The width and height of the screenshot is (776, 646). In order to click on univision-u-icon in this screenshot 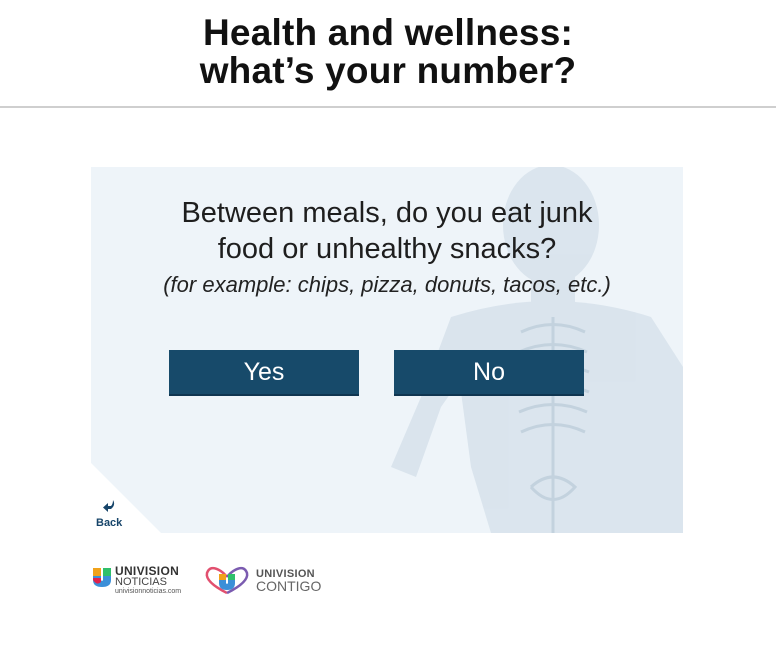, I will do `click(102, 577)`.